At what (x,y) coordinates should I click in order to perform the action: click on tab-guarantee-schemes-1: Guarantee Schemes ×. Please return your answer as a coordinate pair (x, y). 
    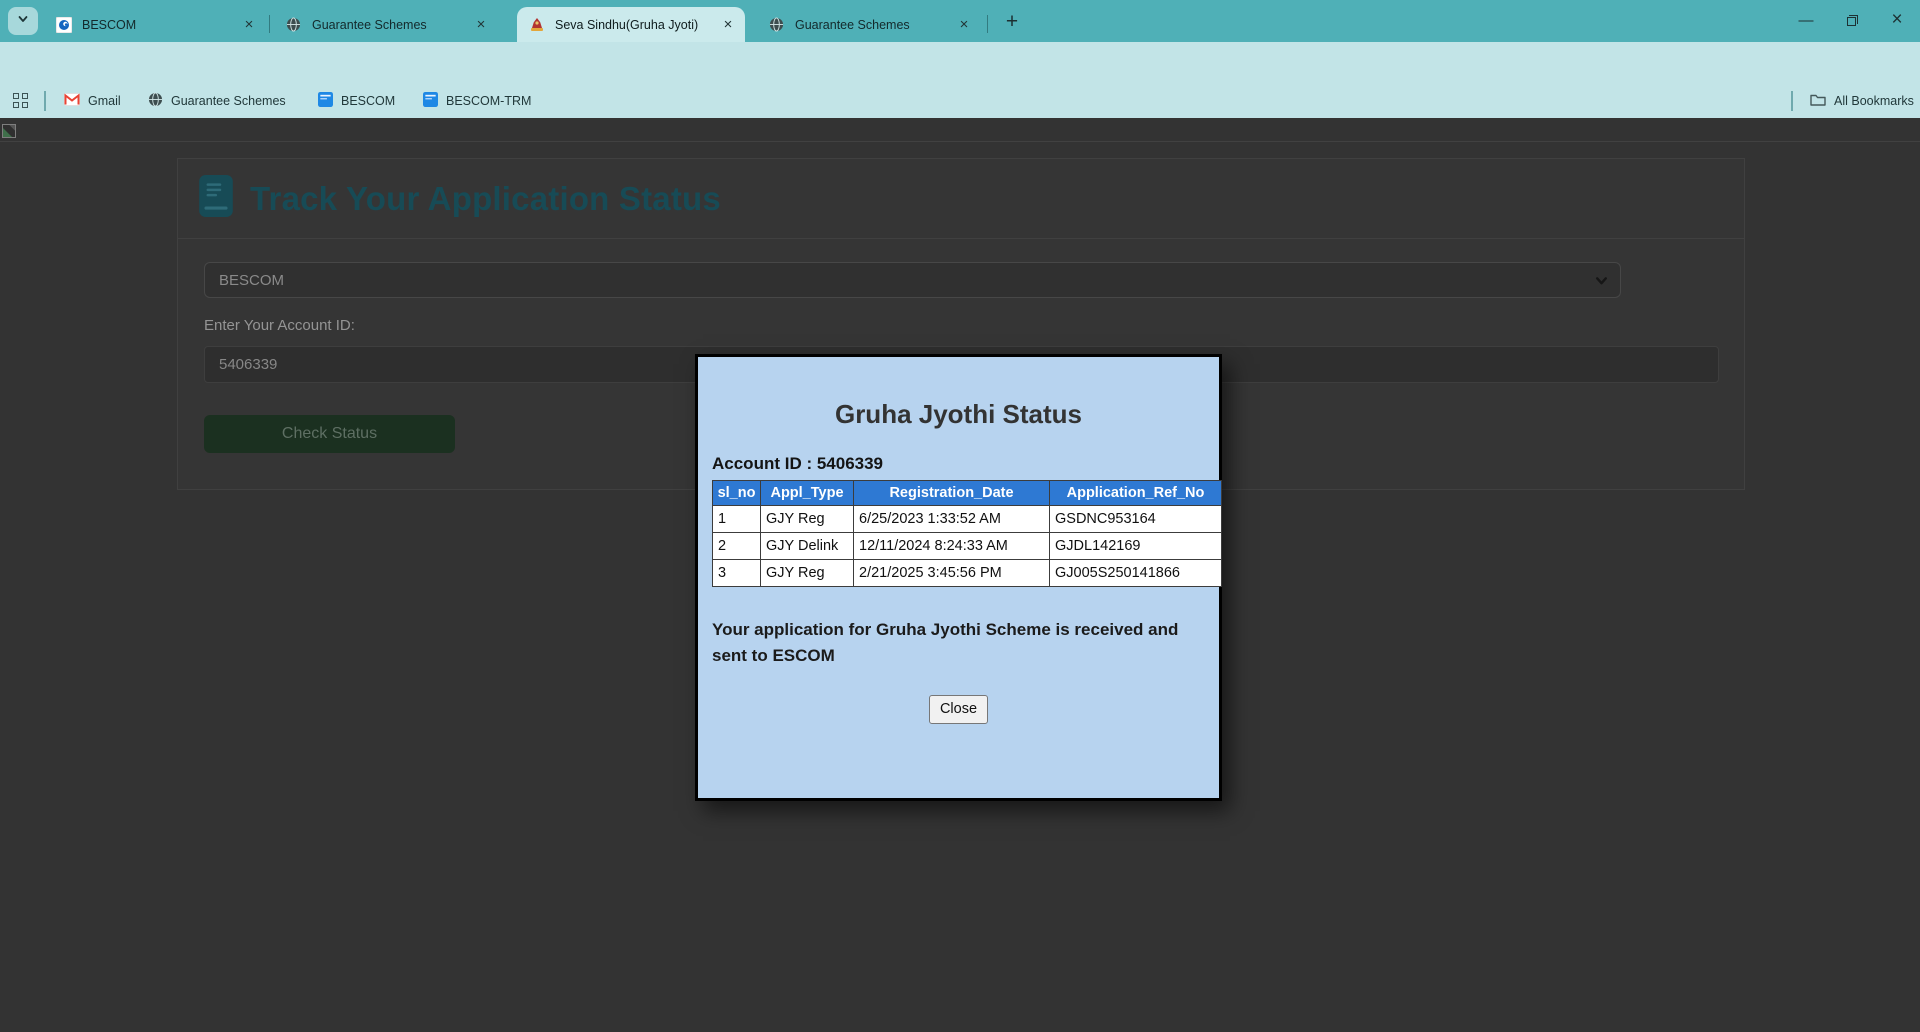
    Looking at the image, I should click on (386, 24).